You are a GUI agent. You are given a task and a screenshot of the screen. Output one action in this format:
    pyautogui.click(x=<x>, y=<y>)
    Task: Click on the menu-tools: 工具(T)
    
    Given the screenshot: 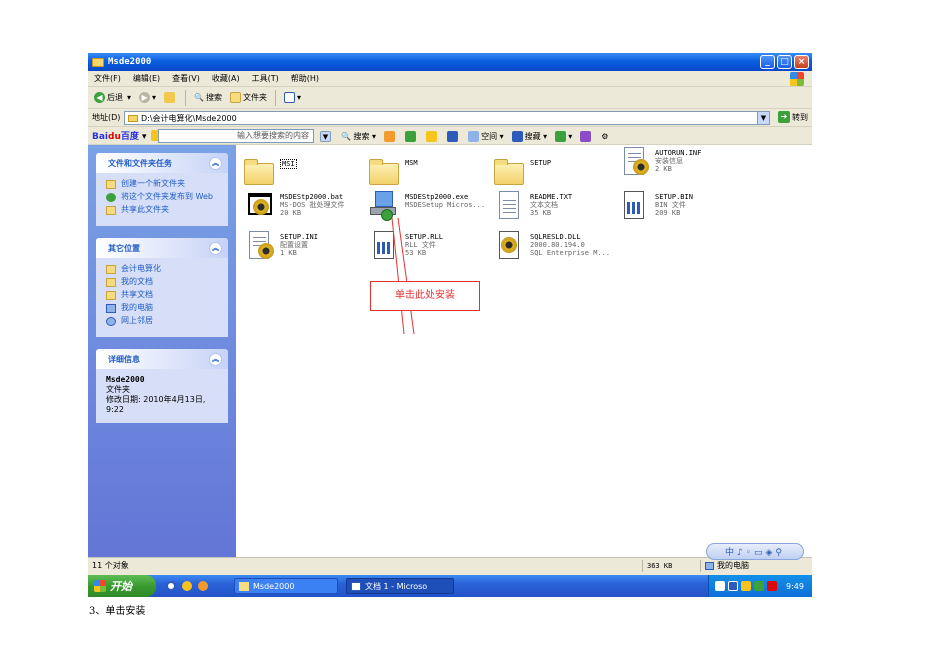 What is the action you would take?
    pyautogui.click(x=265, y=78)
    